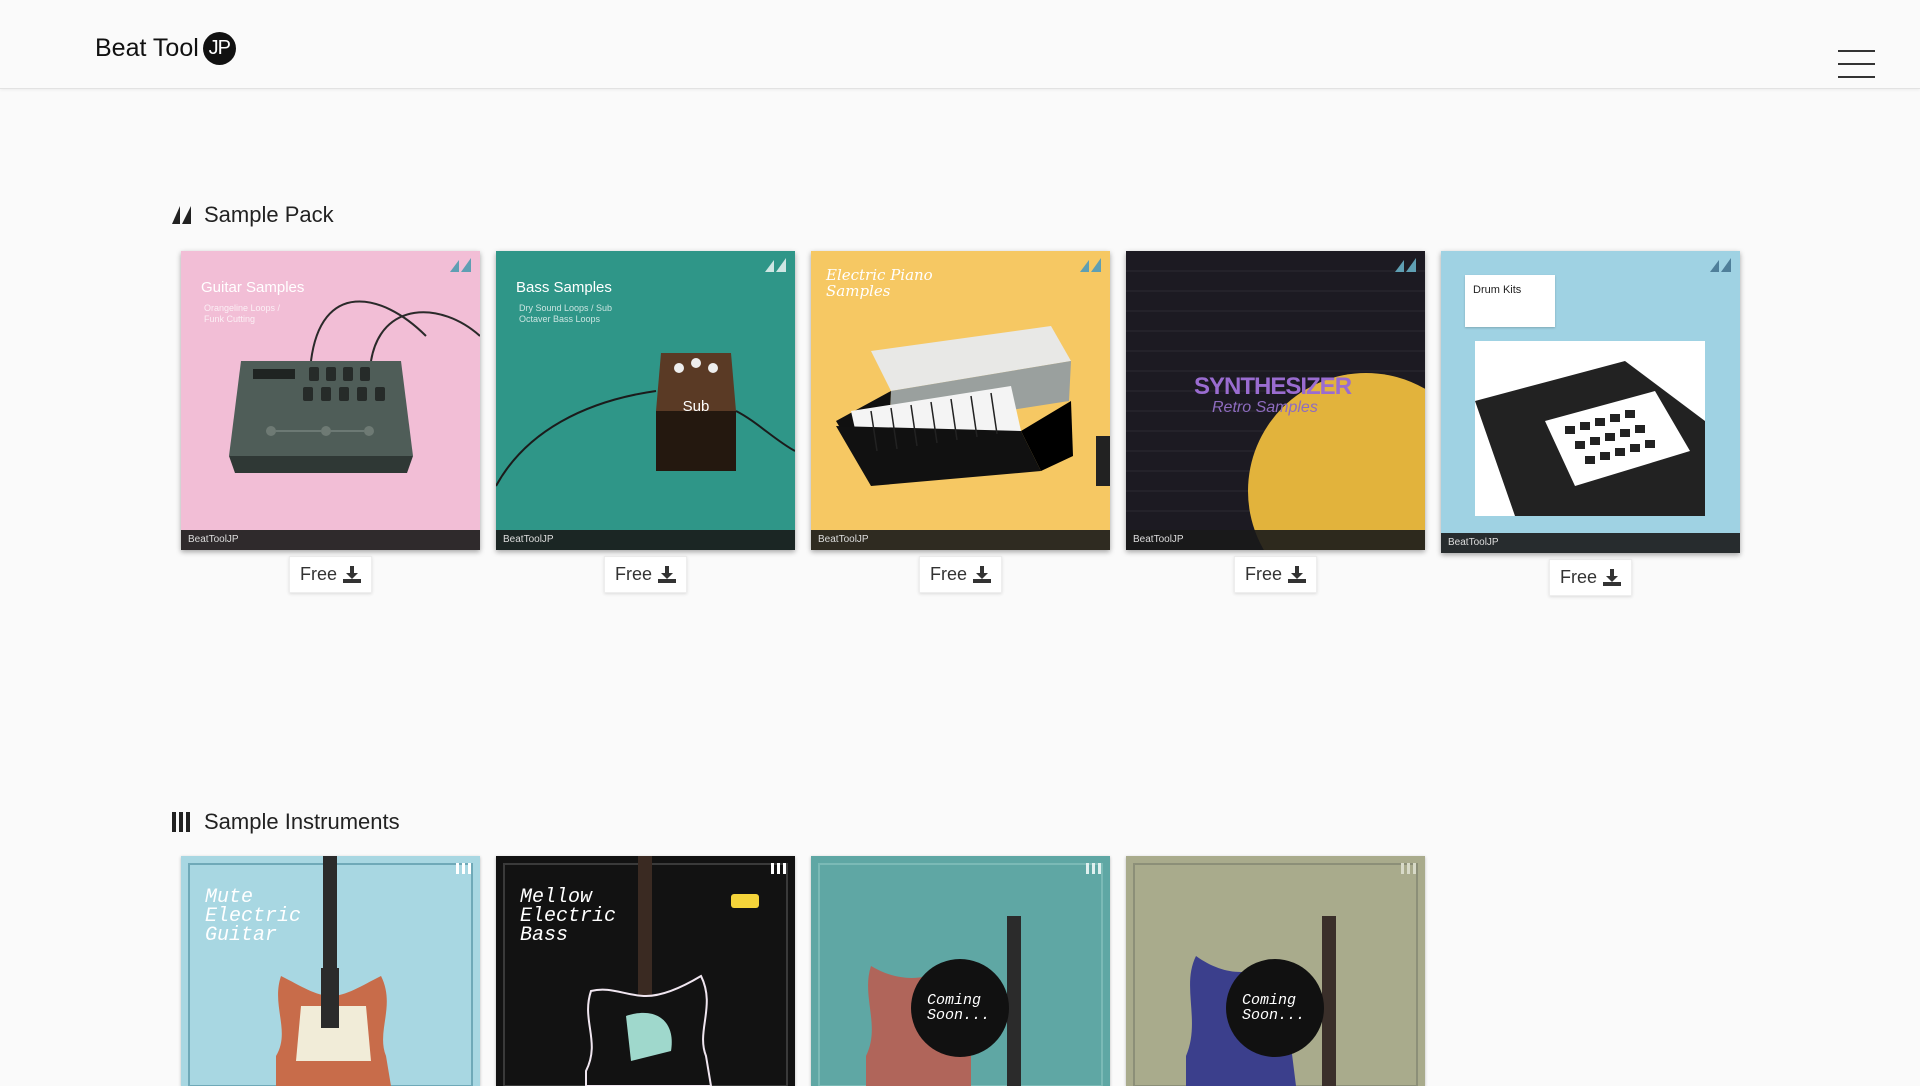  Describe the element at coordinates (302, 821) in the screenshot. I see `sample-instruments-title: Sample Instruments` at that location.